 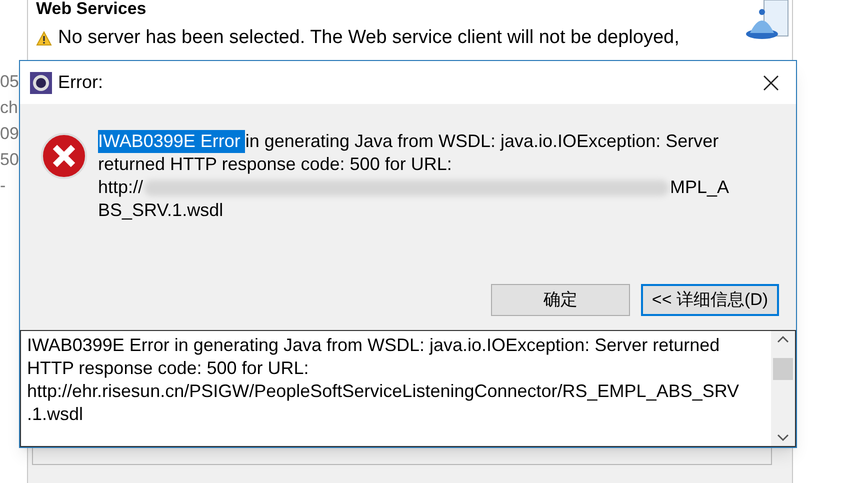 What do you see at coordinates (783, 339) in the screenshot?
I see `scroll-up-icon` at bounding box center [783, 339].